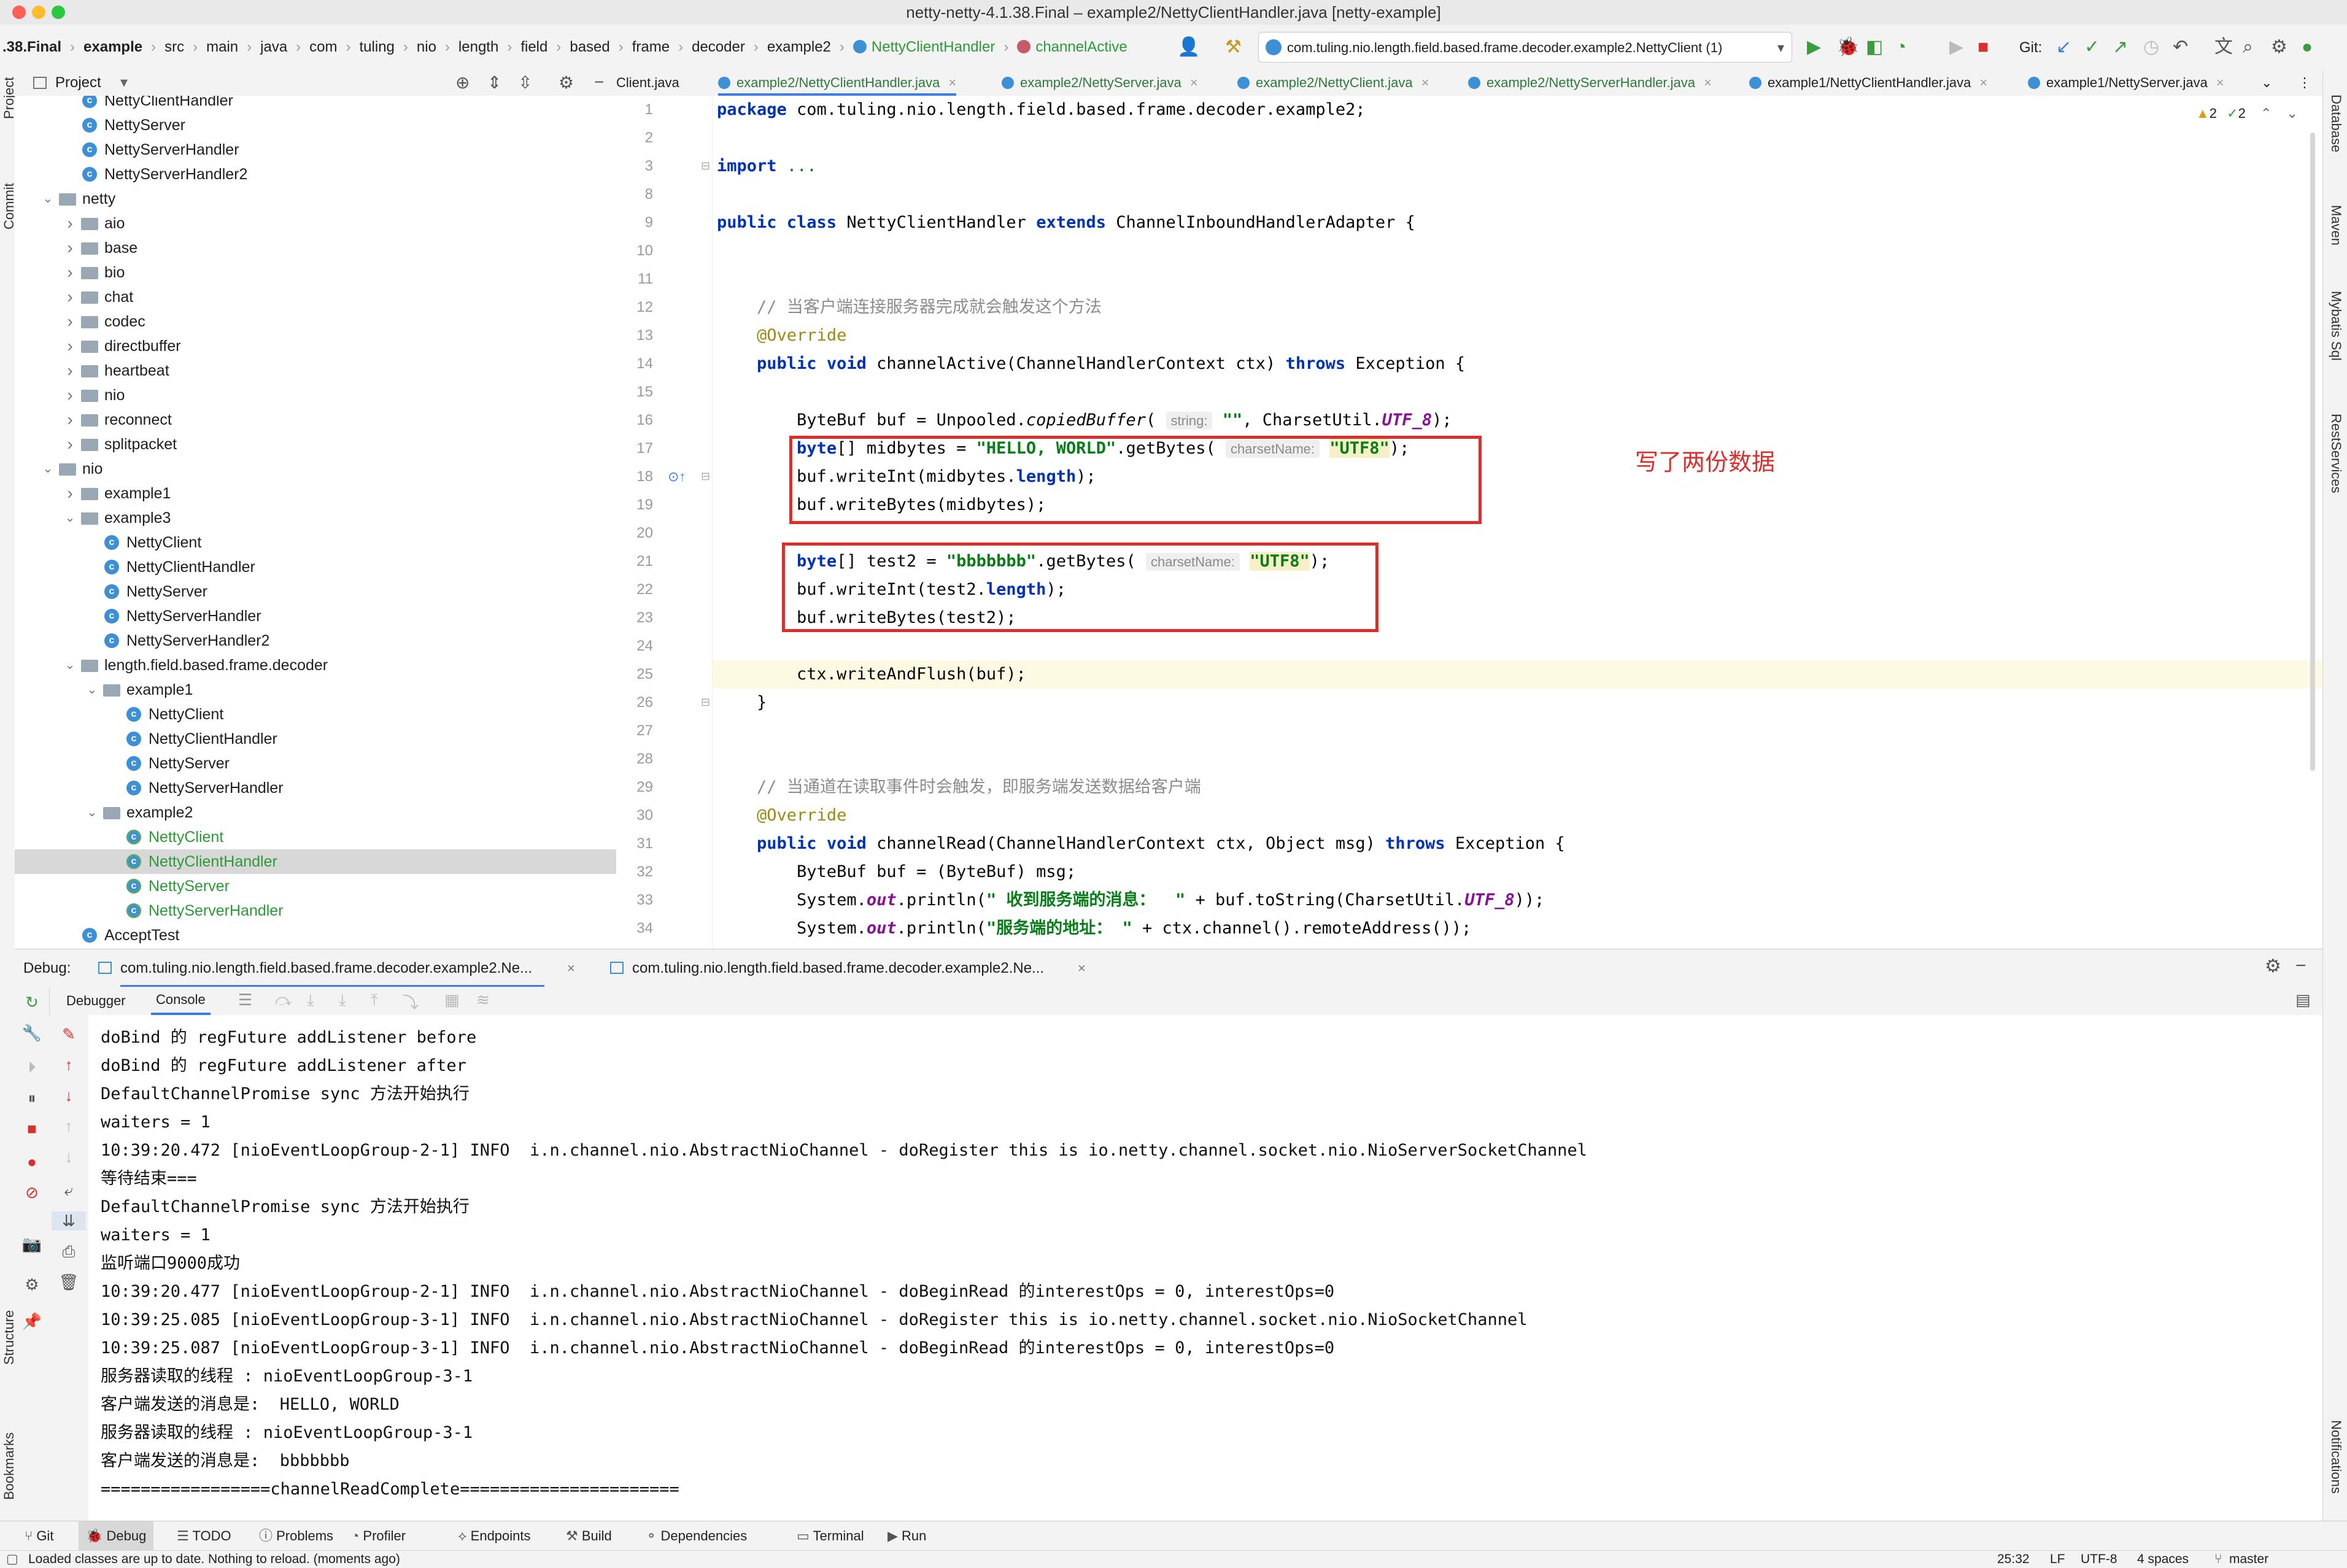 This screenshot has width=2347, height=1568. What do you see at coordinates (2151, 47) in the screenshot?
I see `history-icon: ◷` at bounding box center [2151, 47].